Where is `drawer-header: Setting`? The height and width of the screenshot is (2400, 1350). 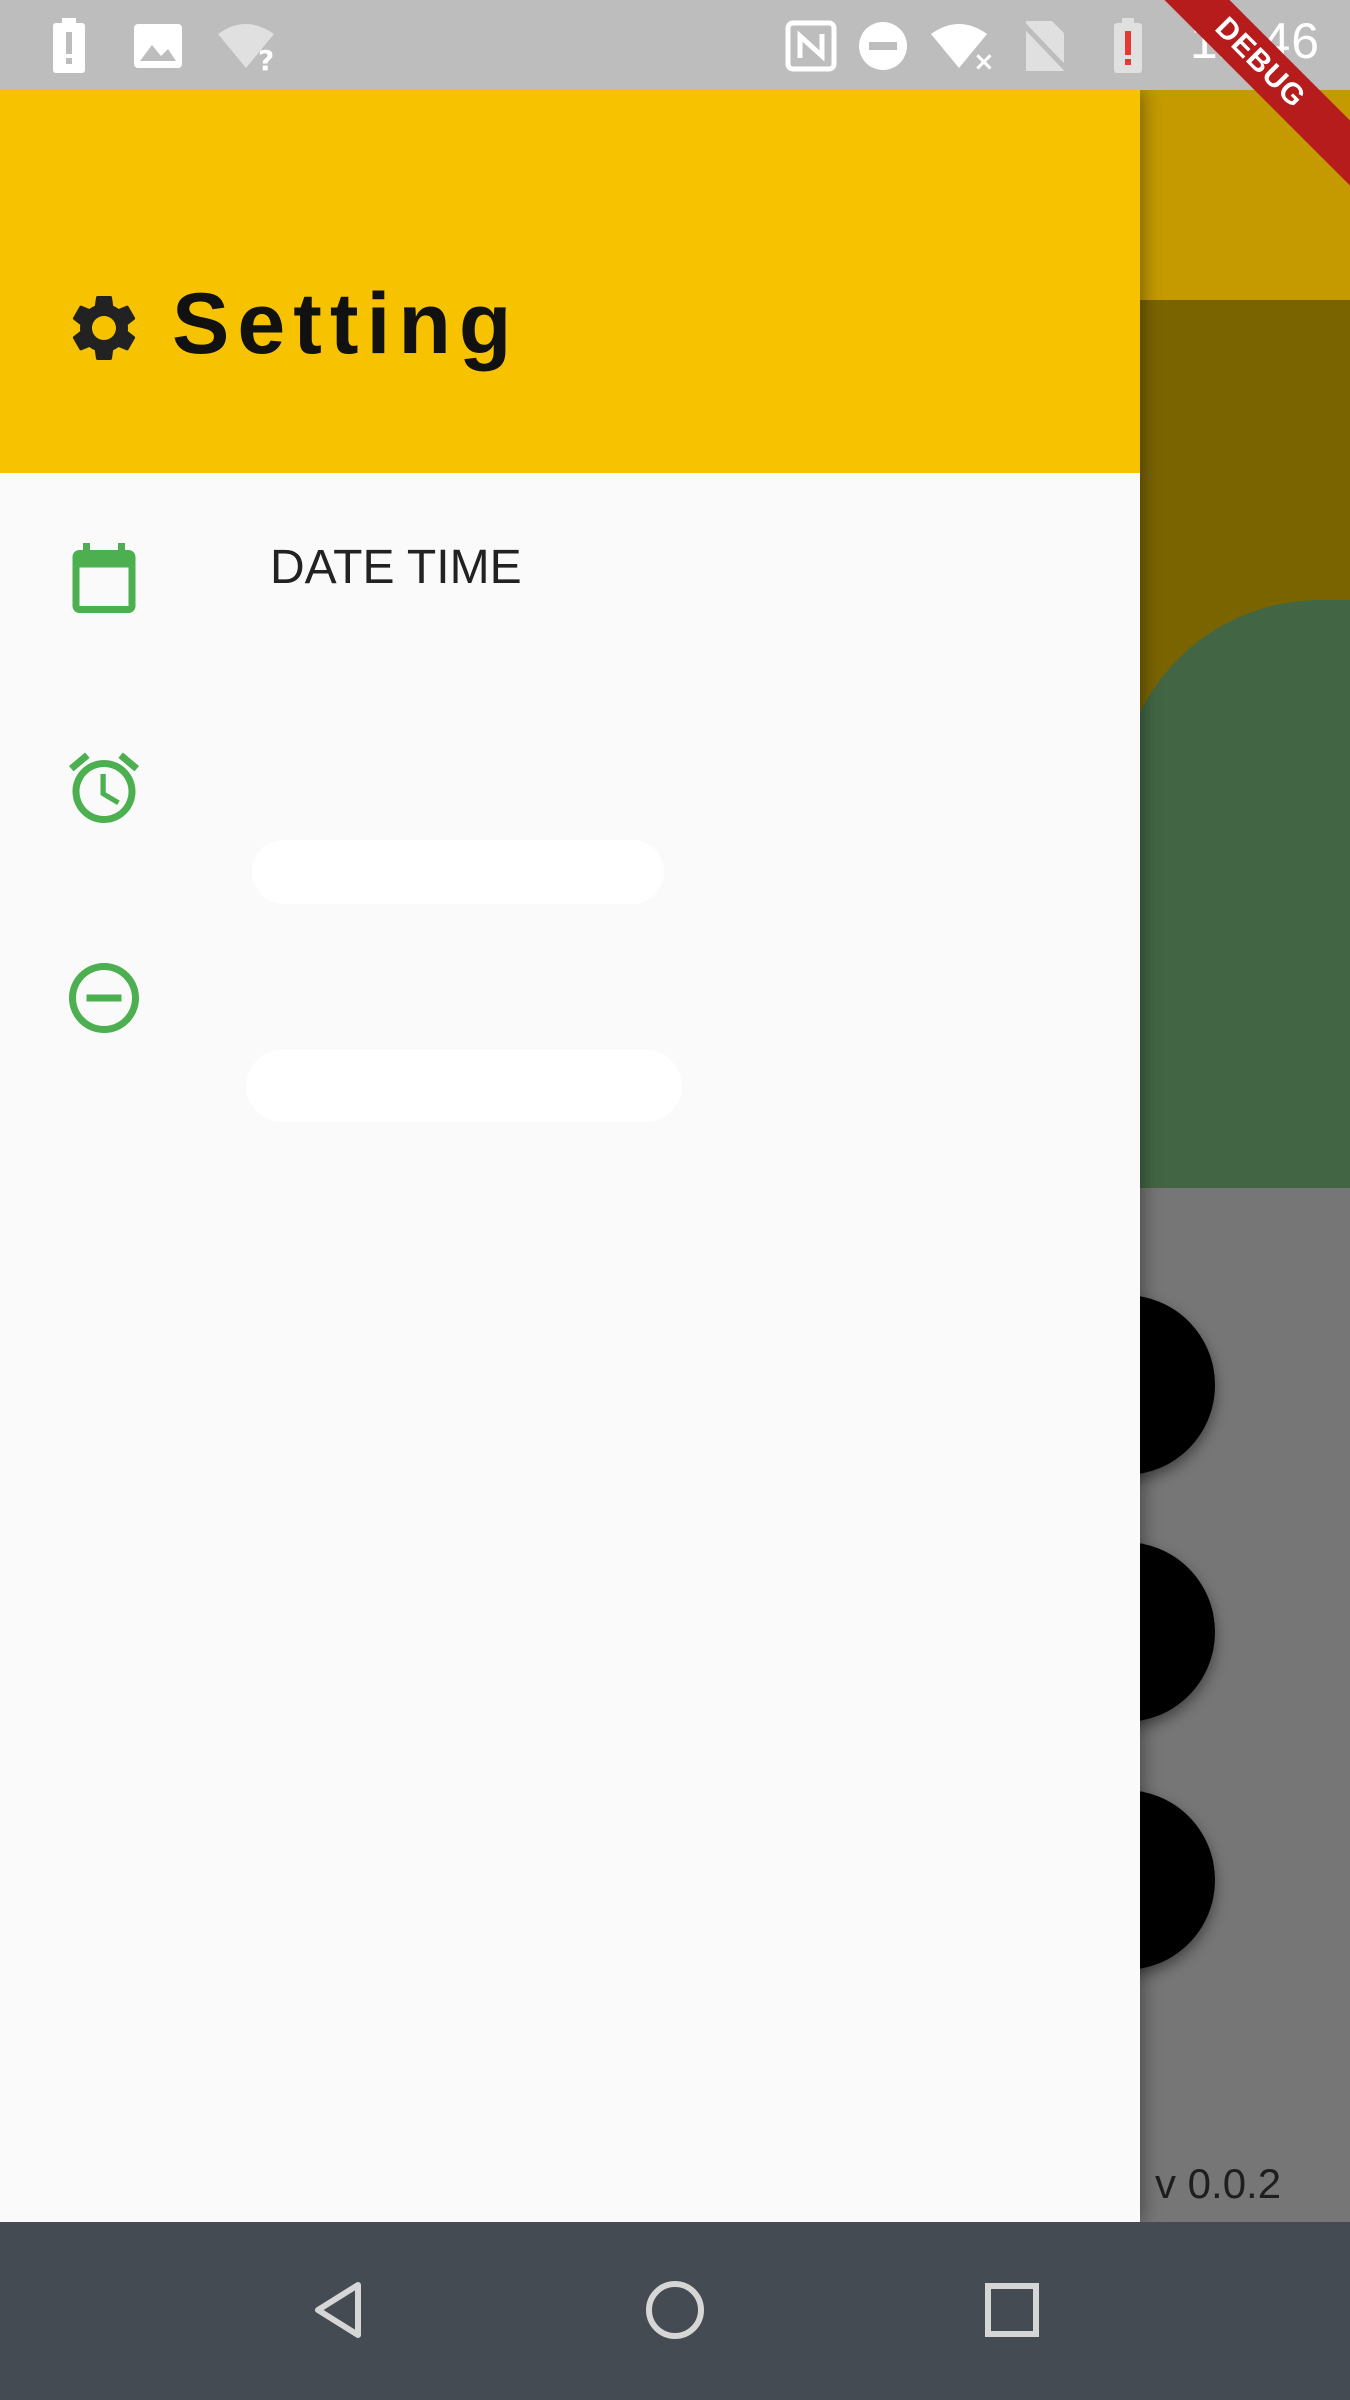
drawer-header: Setting is located at coordinates (570, 281).